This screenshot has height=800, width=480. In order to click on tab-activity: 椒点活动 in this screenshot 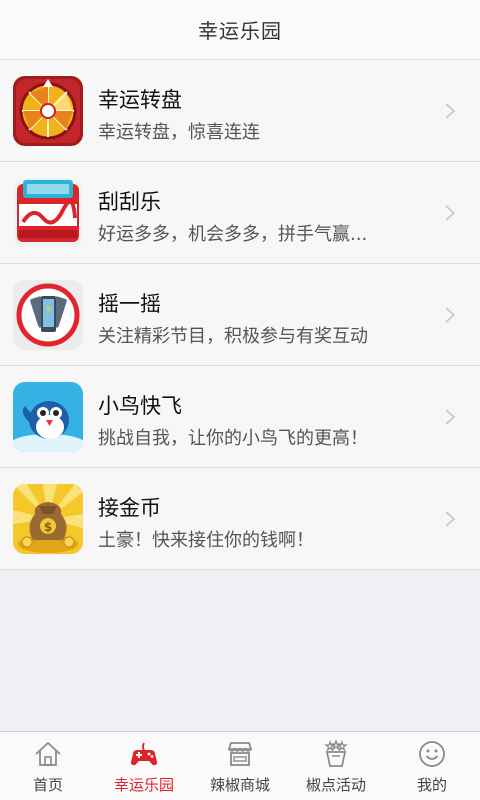, I will do `click(336, 766)`.